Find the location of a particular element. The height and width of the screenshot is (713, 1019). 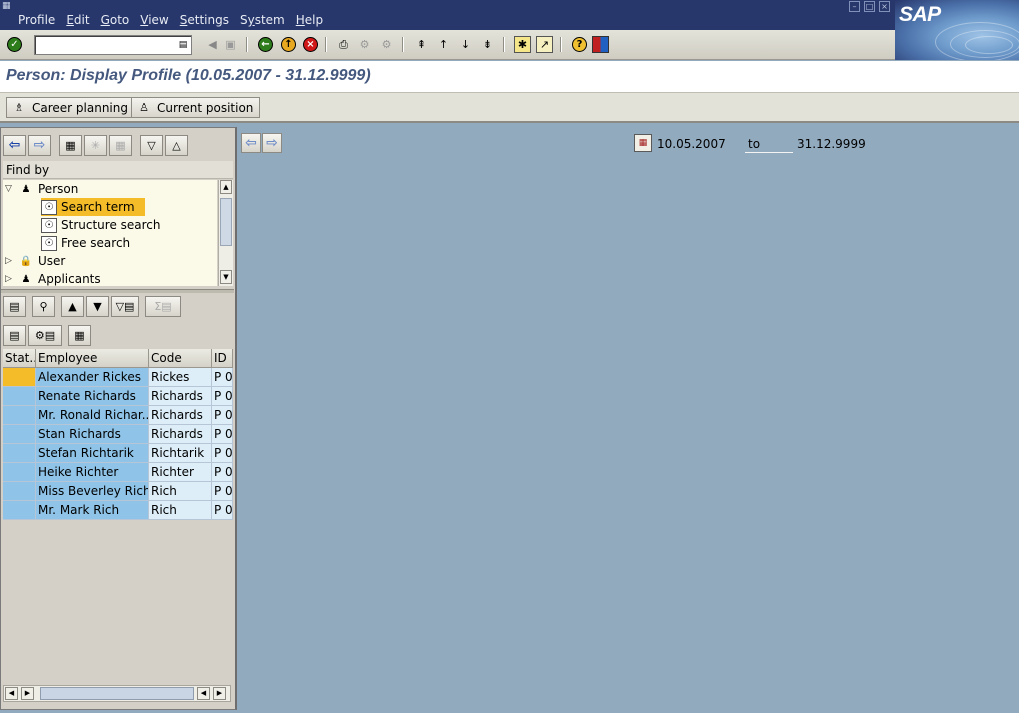

print-icon: ⎙ is located at coordinates (343, 44).